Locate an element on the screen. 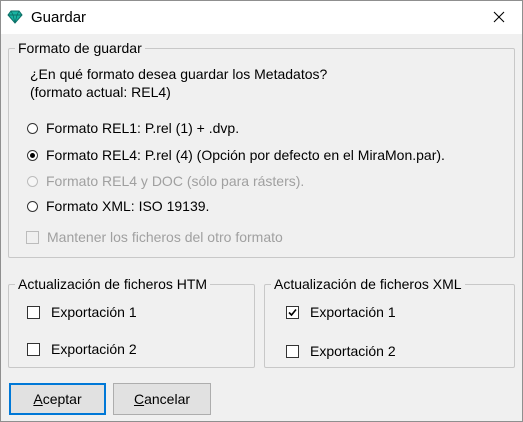 The height and width of the screenshot is (422, 523). window-title: Guardar is located at coordinates (59, 17).